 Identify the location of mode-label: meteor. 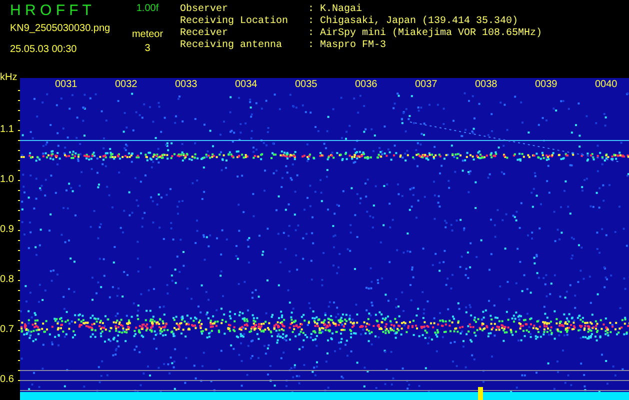
(148, 35).